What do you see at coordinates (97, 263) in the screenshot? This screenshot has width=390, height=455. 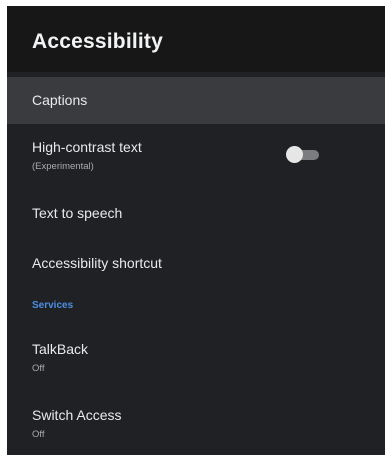 I see `menu-item-label: Accessibility shortcut` at bounding box center [97, 263].